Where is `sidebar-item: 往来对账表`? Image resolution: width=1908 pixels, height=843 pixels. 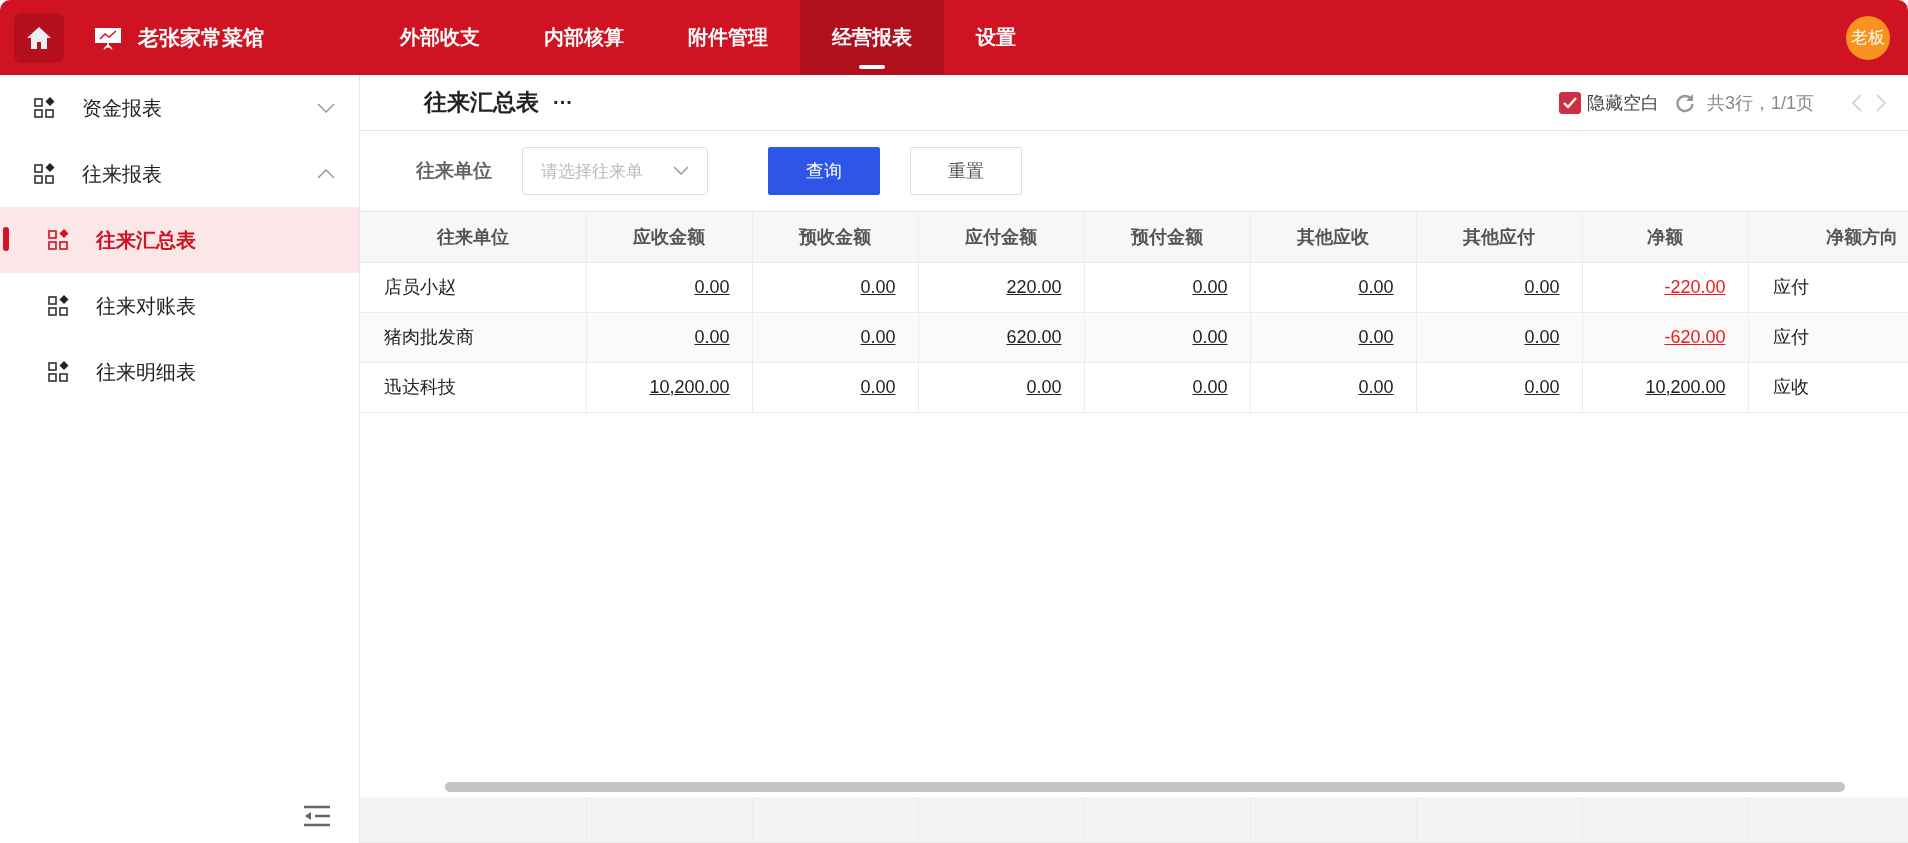 sidebar-item: 往来对账表 is located at coordinates (179, 306).